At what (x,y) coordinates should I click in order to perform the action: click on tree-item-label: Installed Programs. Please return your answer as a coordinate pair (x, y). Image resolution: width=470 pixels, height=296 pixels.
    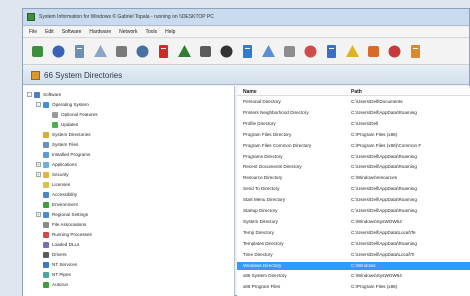
    Looking at the image, I should click on (71, 154).